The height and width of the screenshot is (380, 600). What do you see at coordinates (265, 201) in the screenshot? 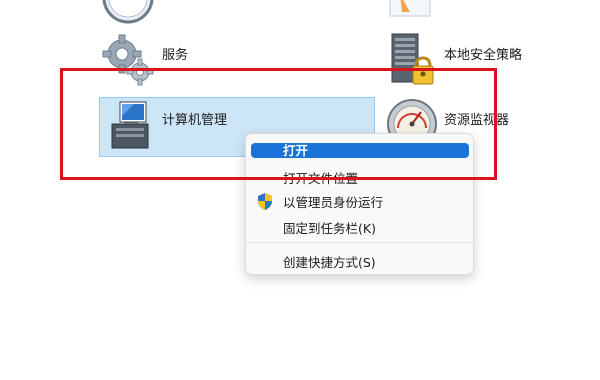
I see `shield-icon` at bounding box center [265, 201].